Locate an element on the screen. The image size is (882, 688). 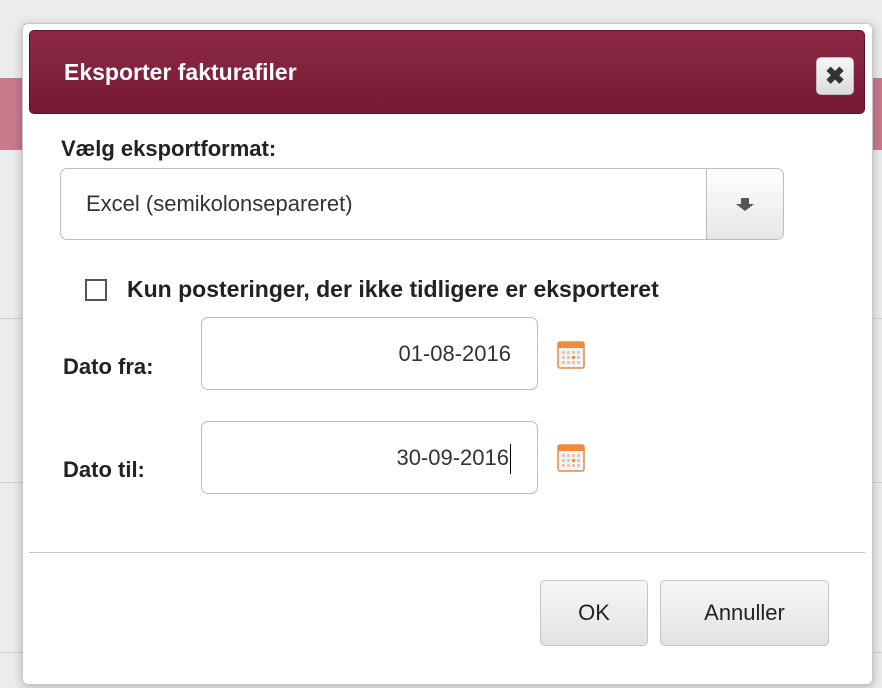
export-format-value: Excel (semikolonsepareret) is located at coordinates (219, 203).